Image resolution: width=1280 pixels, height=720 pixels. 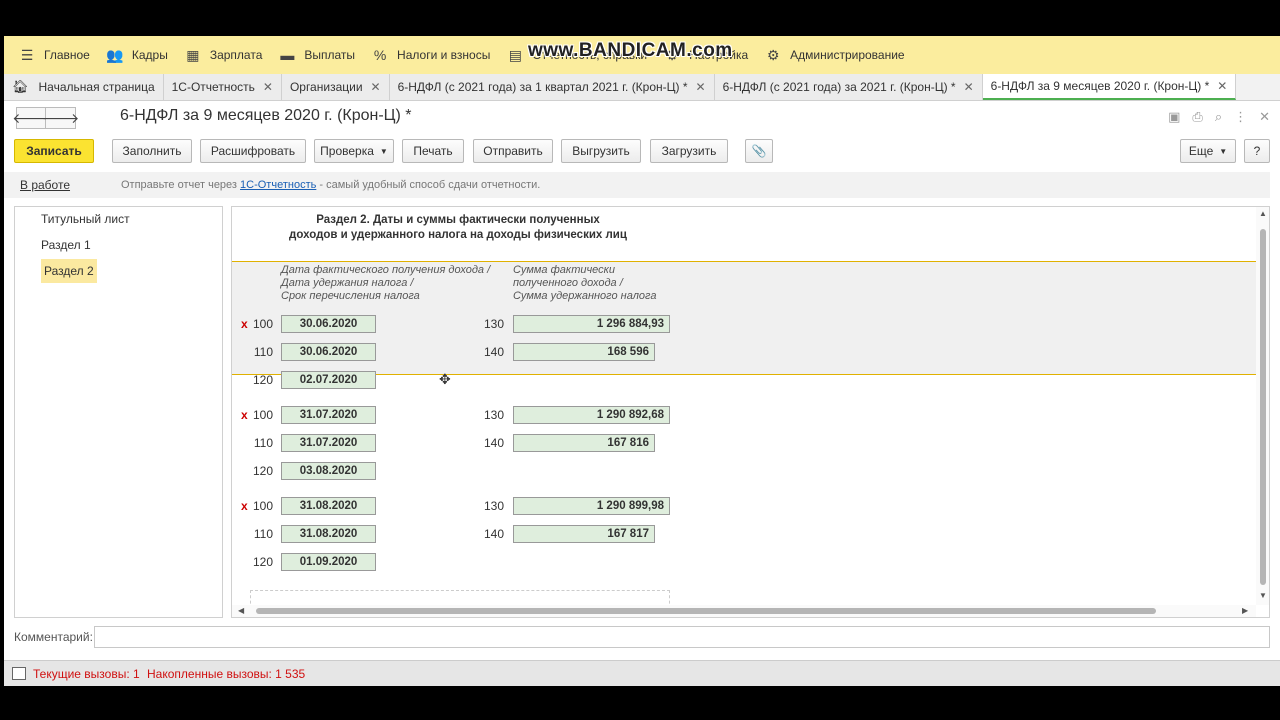 What do you see at coordinates (1109, 87) in the screenshot?
I see `tab-5: 6-НДФЛ за 9 месяцев 2020 г. (Крон-Ц) * ✕` at bounding box center [1109, 87].